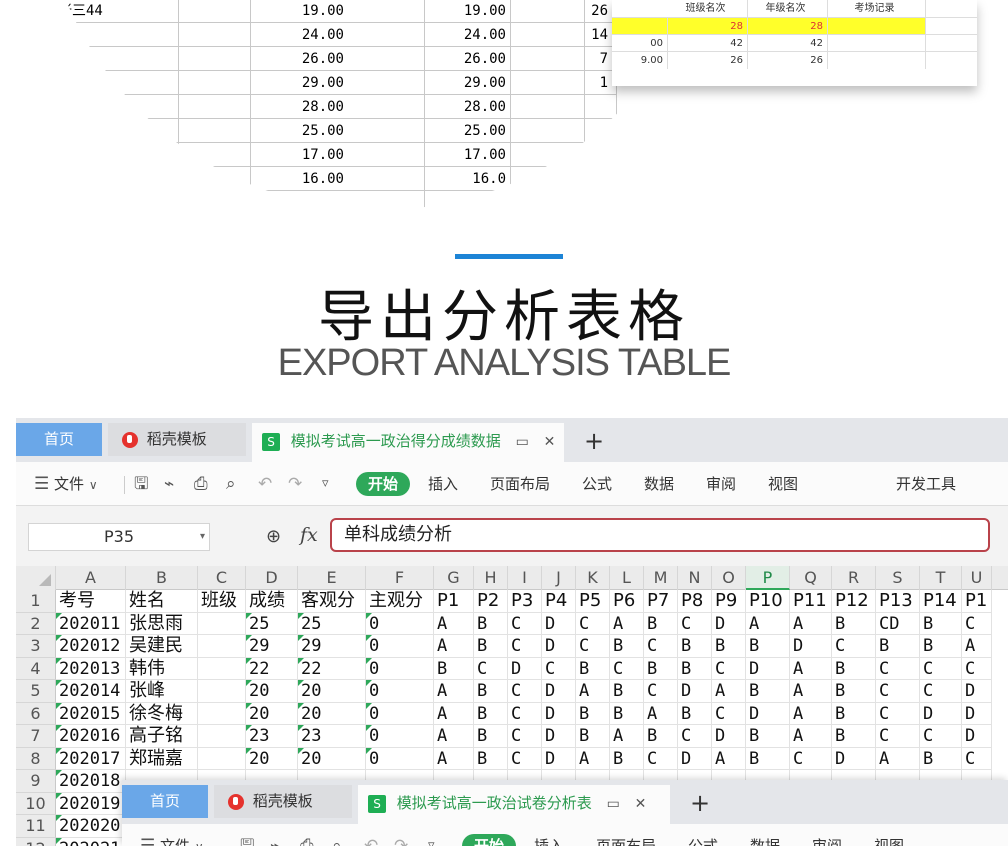 The image size is (1008, 846). Describe the element at coordinates (559, 578) in the screenshot. I see `column-header-j: J` at that location.